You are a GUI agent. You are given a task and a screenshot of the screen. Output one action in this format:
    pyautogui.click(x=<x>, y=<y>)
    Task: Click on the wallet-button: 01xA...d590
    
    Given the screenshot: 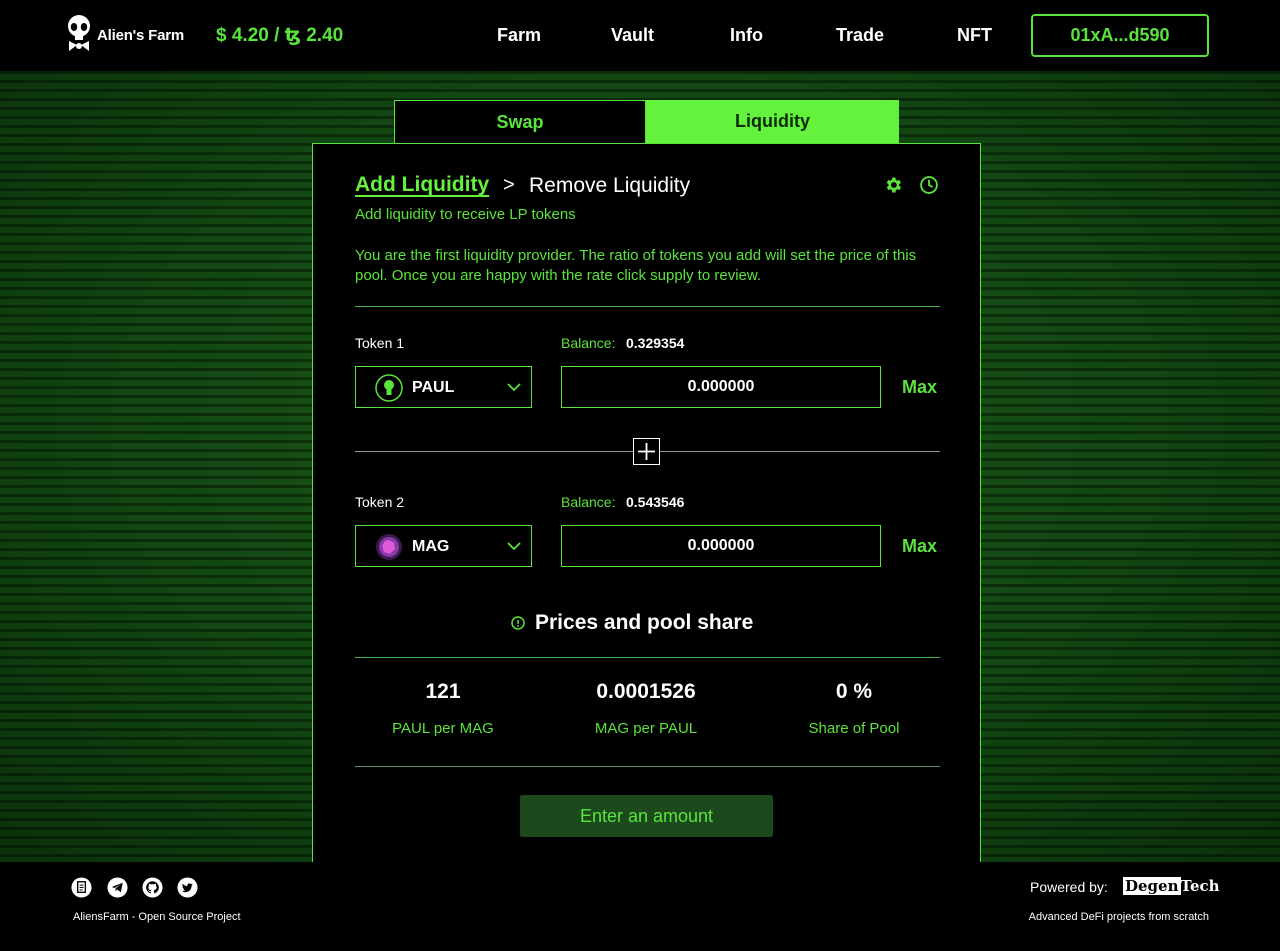 What is the action you would take?
    pyautogui.click(x=1120, y=35)
    